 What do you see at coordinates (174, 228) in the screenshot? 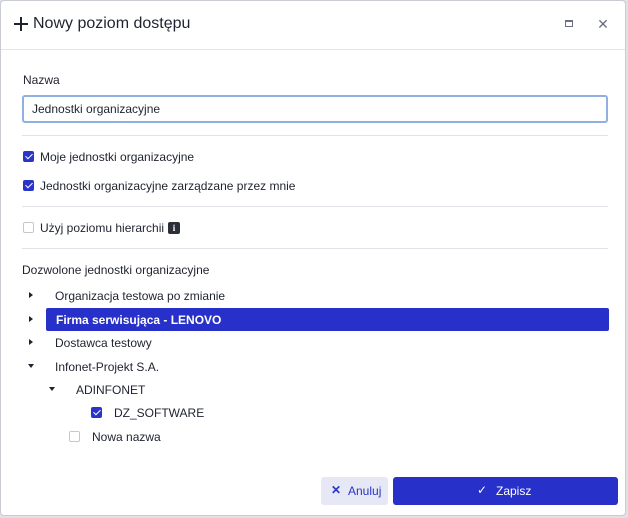
I see `info-icon: i` at bounding box center [174, 228].